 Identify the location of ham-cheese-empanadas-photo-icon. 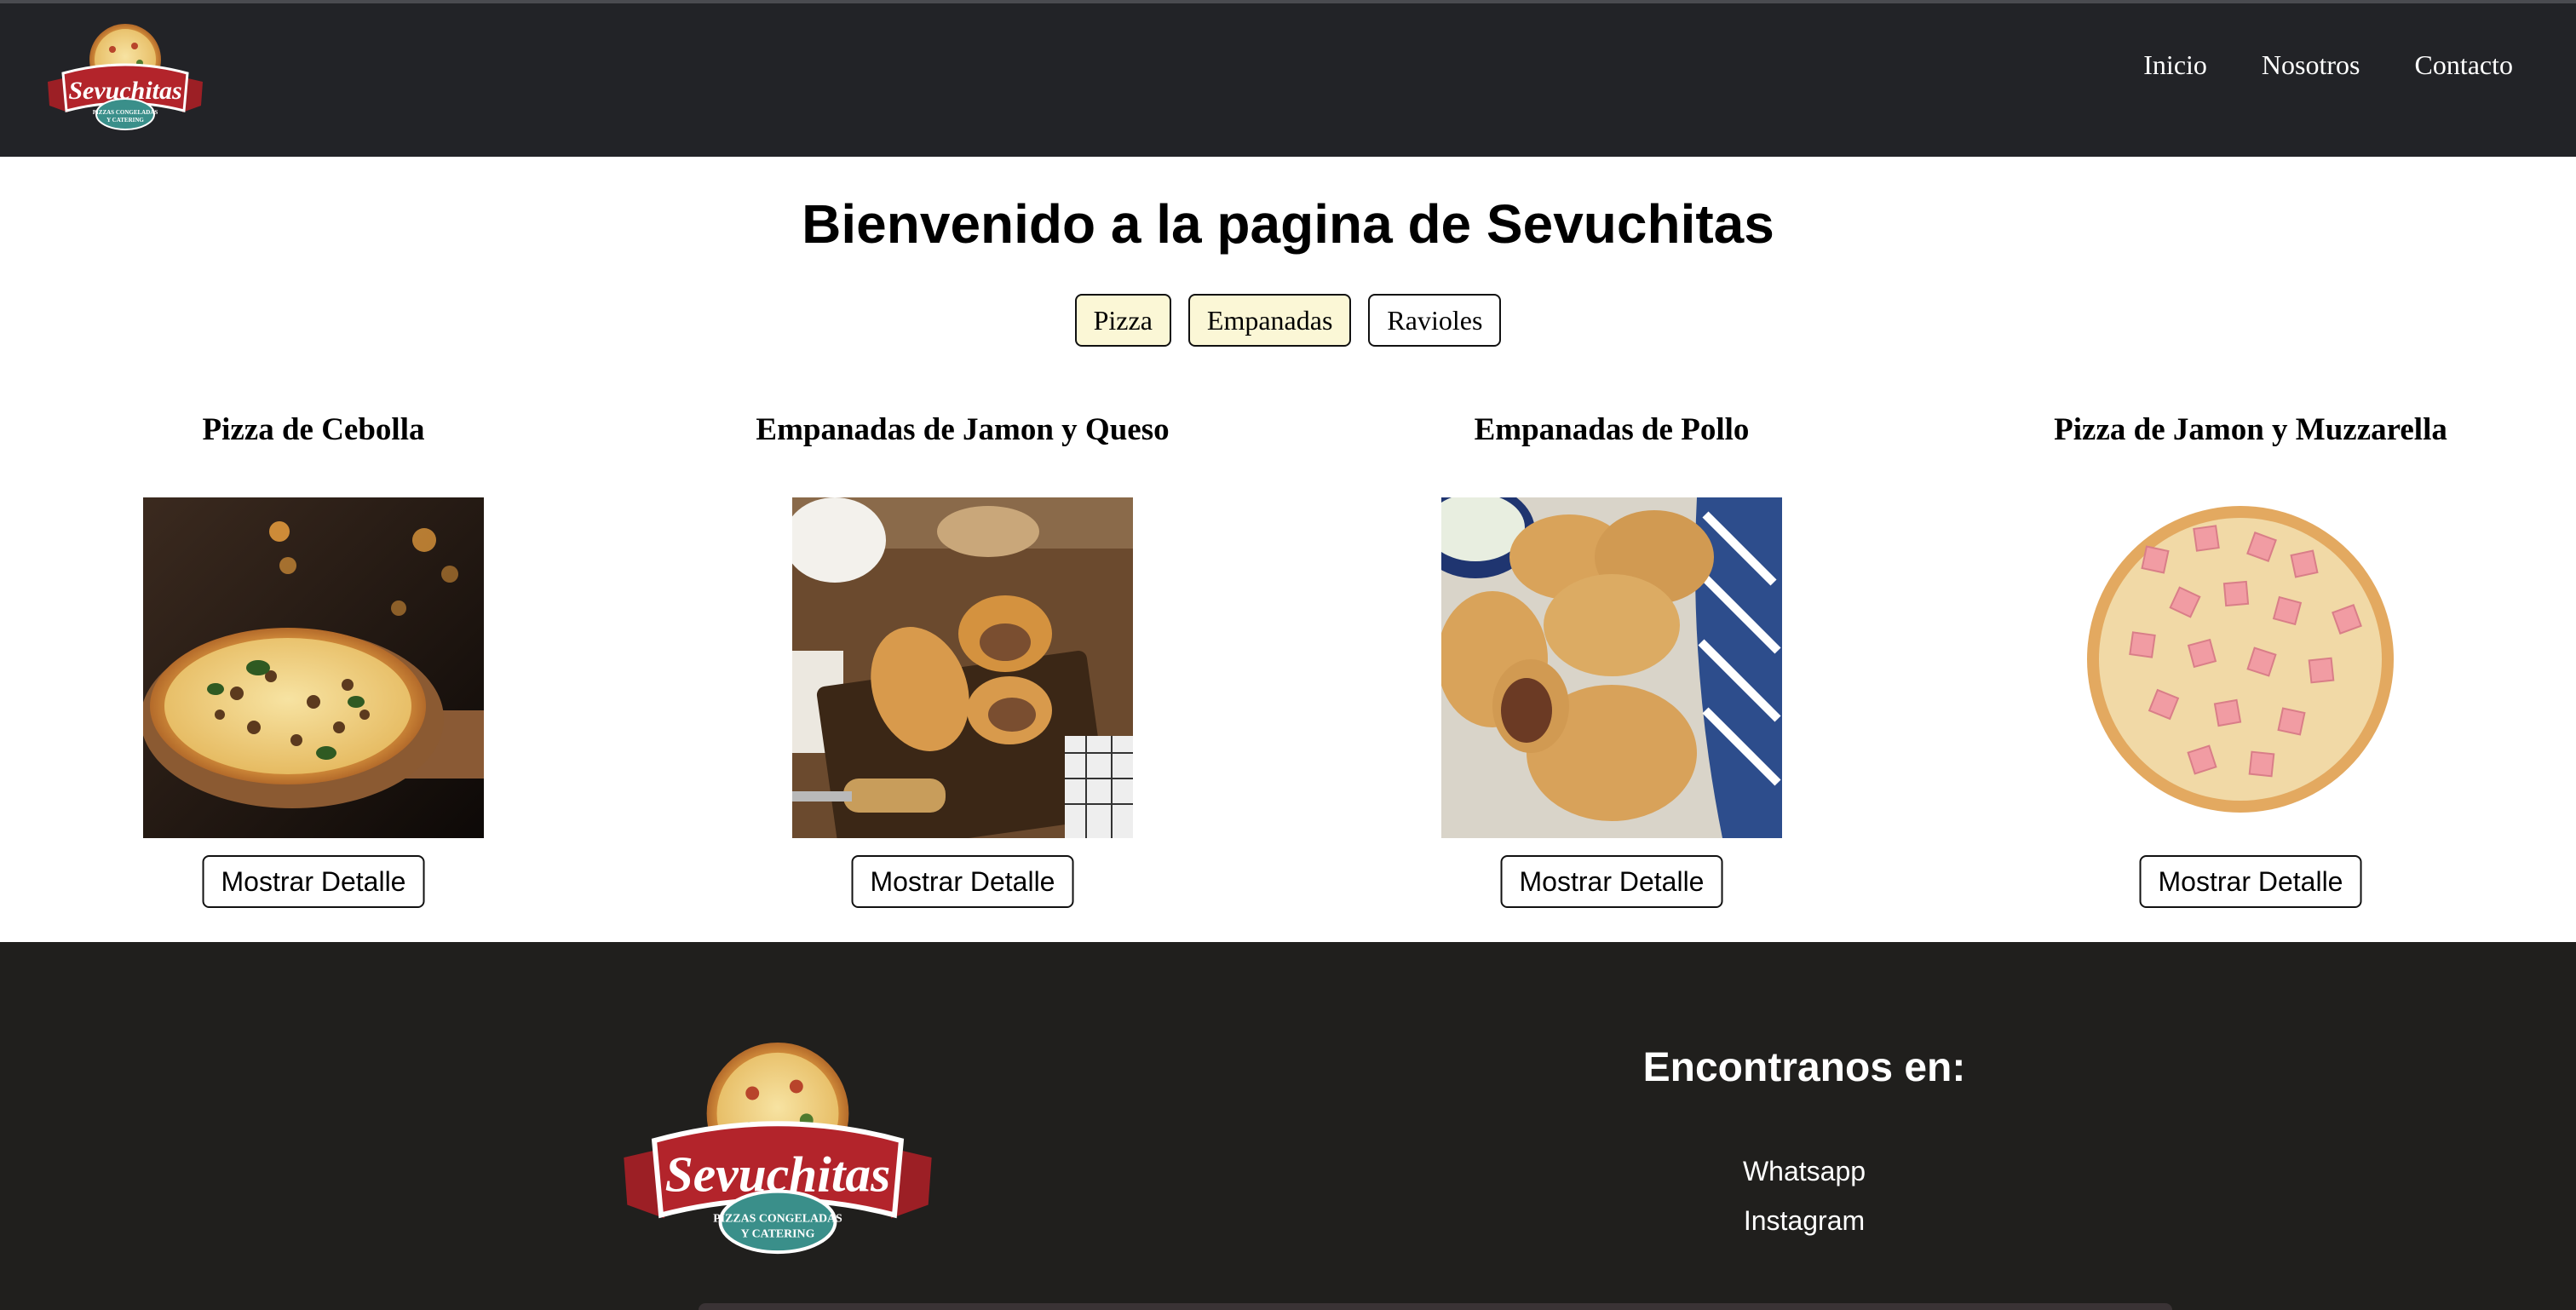
(963, 667).